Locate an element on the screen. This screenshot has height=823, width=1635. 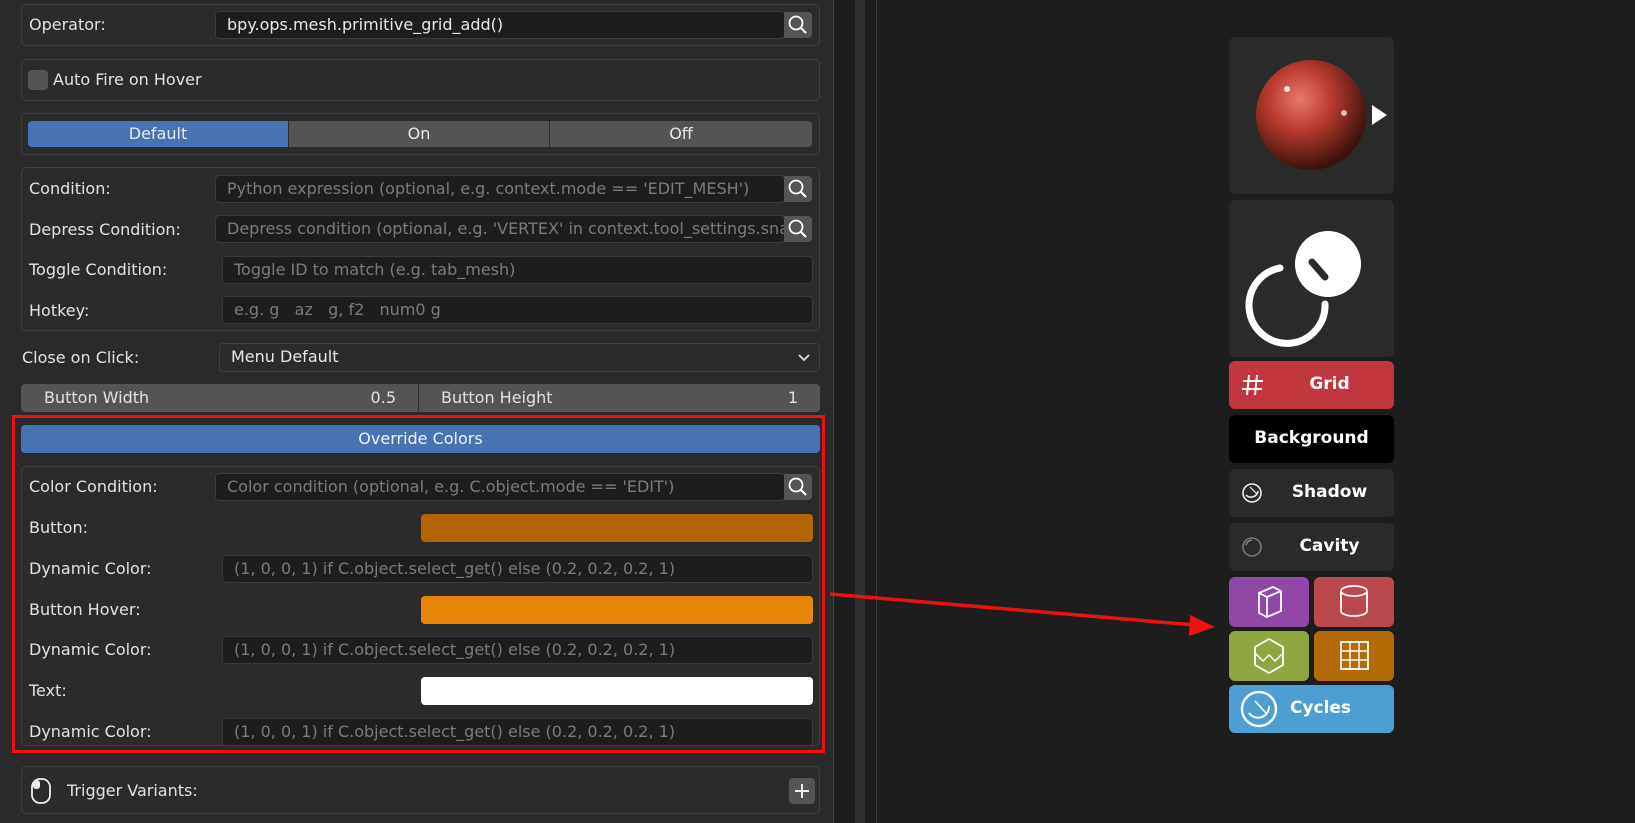
mode-option-default: Default is located at coordinates (158, 134).